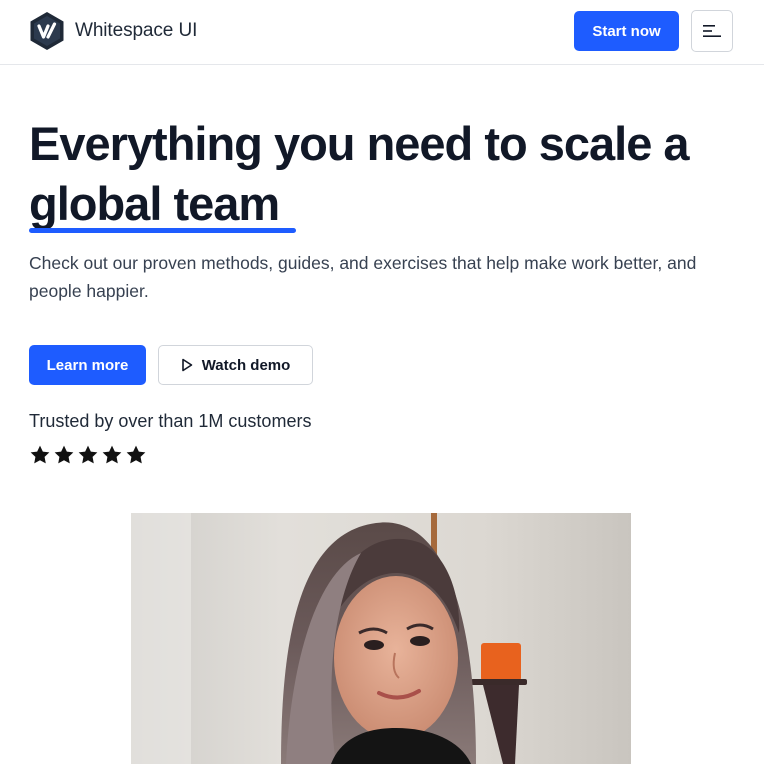  Describe the element at coordinates (626, 31) in the screenshot. I see `start-now-button: Start now` at that location.